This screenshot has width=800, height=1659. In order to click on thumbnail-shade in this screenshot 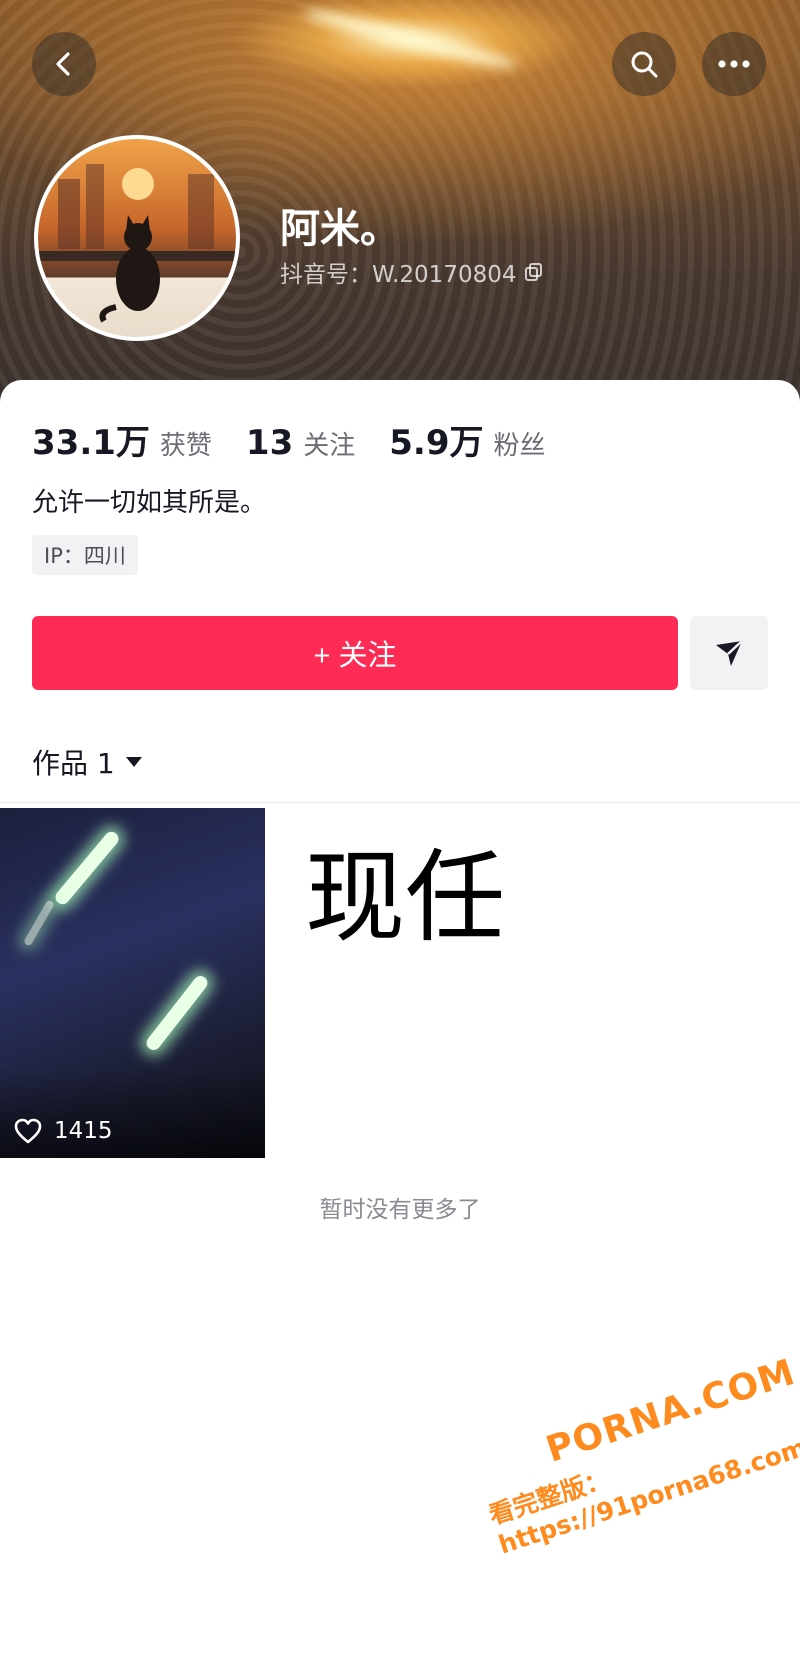, I will do `click(132, 1113)`.